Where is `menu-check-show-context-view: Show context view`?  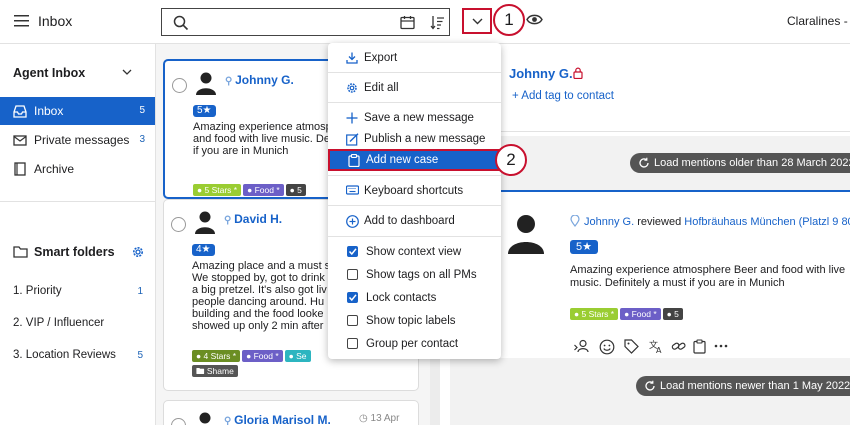 menu-check-show-context-view: Show context view is located at coordinates (414, 252).